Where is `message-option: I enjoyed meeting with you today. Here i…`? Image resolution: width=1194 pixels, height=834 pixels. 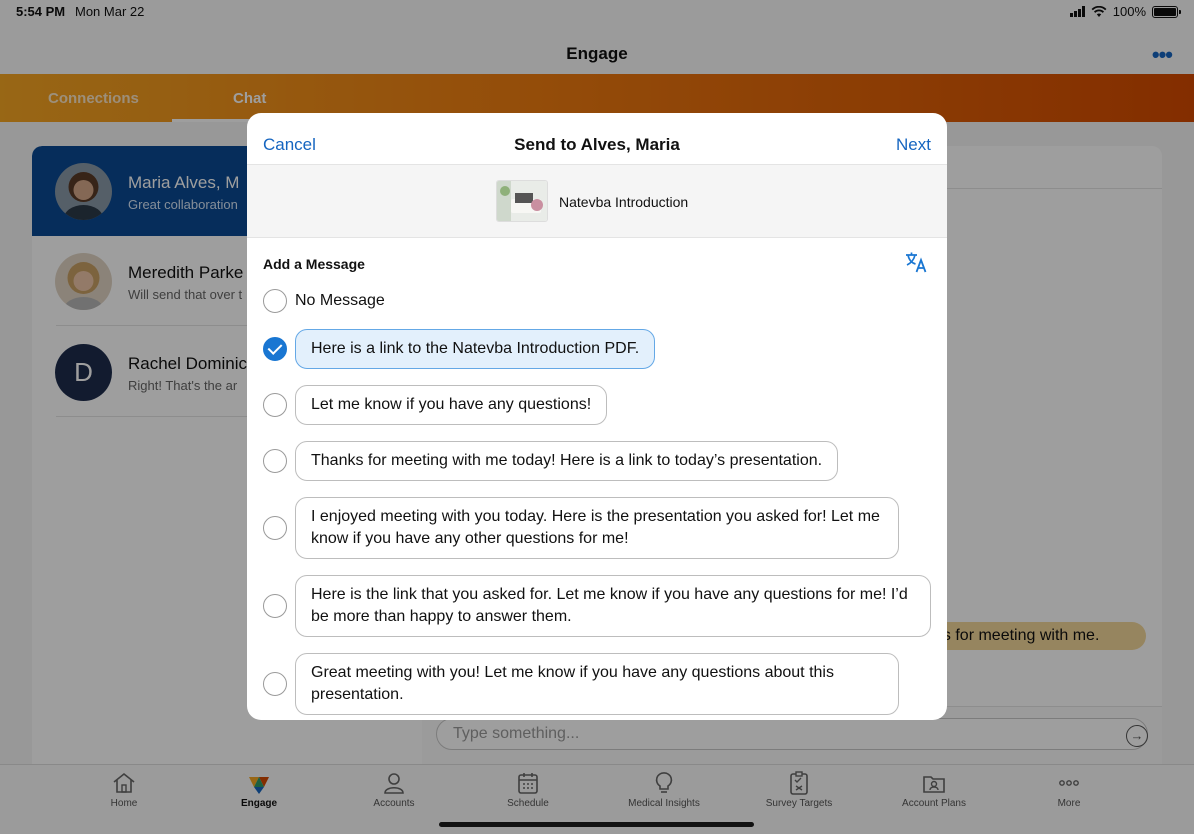
message-option: I enjoyed meeting with you today. Here i… is located at coordinates (597, 528).